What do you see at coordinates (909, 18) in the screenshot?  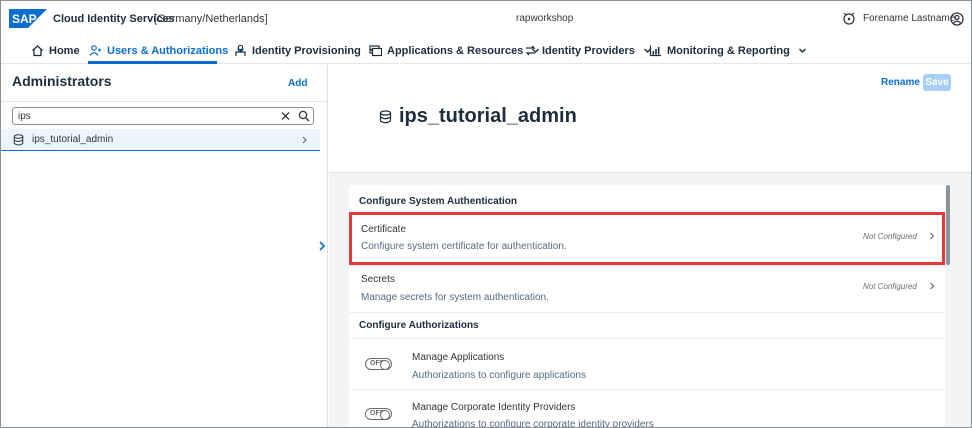 I see `user-name: Forename Lastname` at bounding box center [909, 18].